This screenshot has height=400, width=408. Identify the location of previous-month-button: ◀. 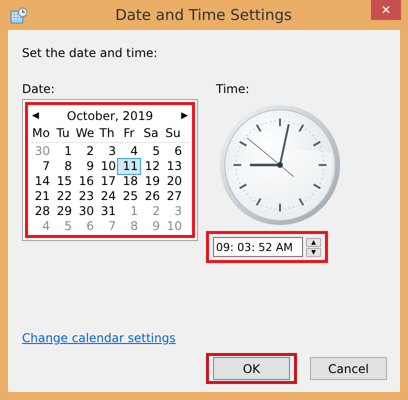
(35, 116).